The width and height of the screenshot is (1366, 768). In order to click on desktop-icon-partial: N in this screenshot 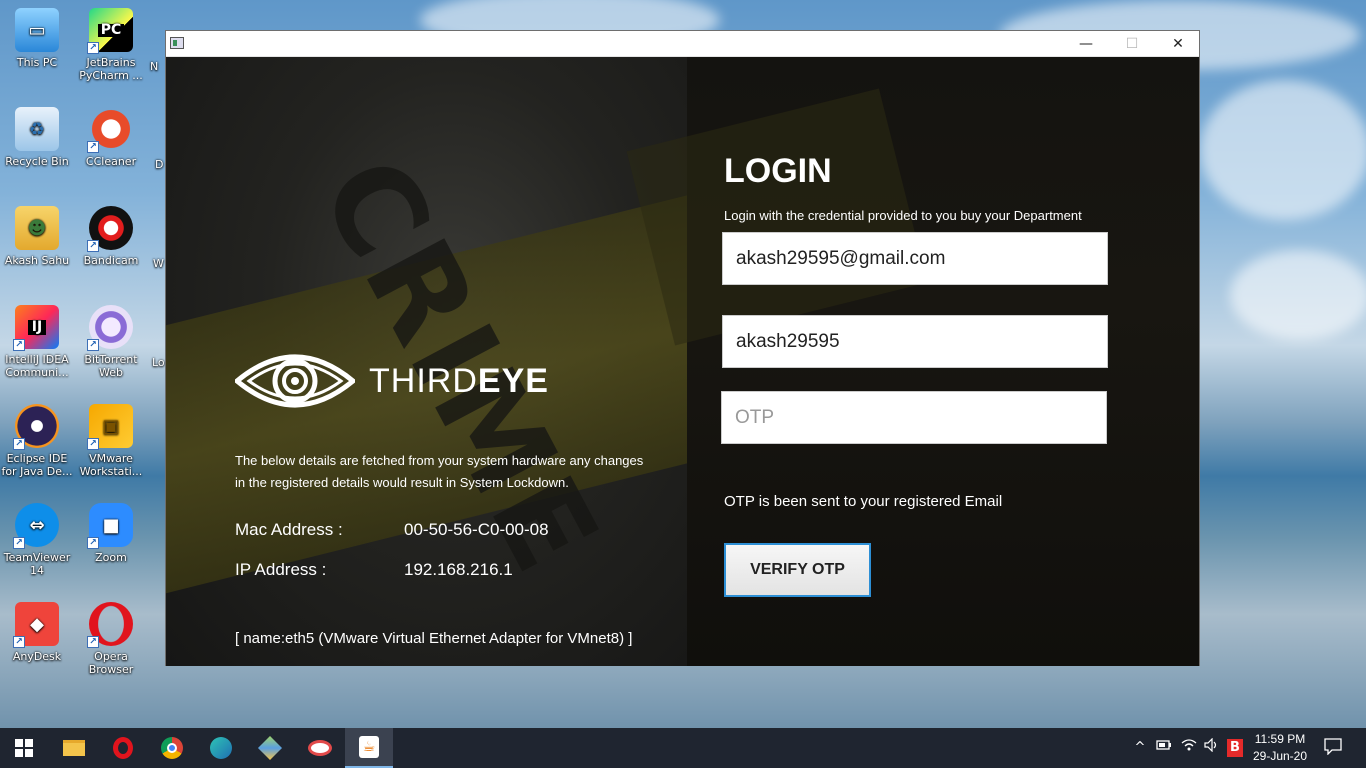, I will do `click(158, 66)`.